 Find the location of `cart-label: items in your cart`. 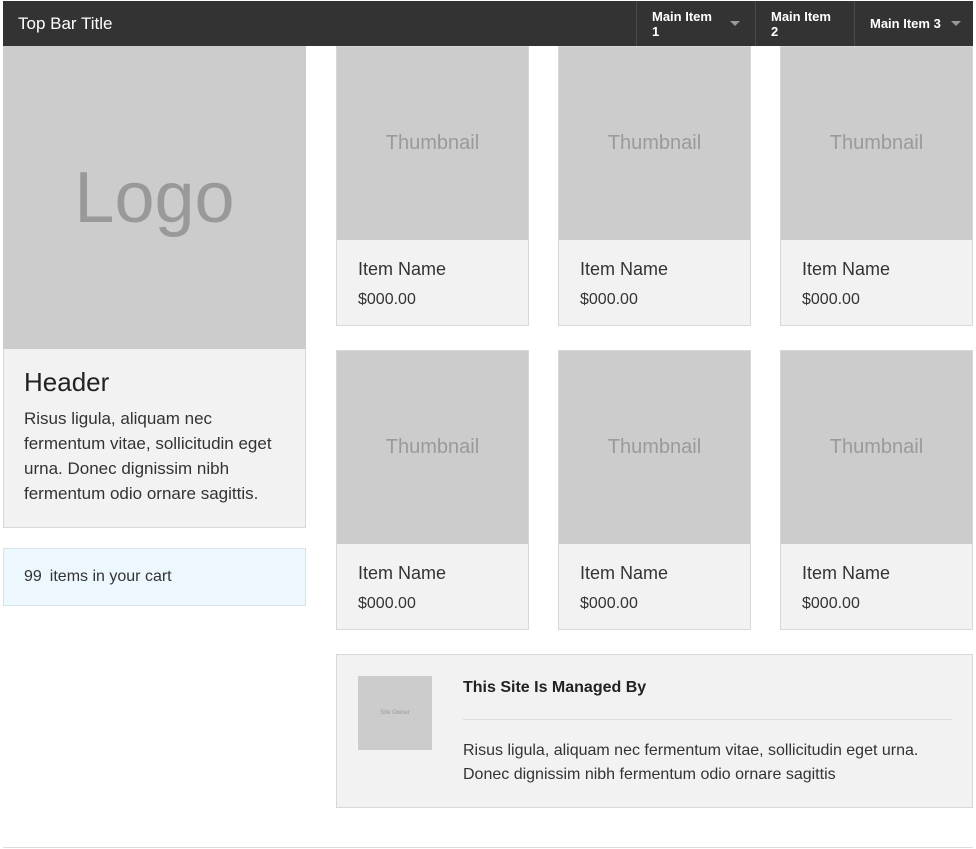

cart-label: items in your cart is located at coordinates (110, 576).